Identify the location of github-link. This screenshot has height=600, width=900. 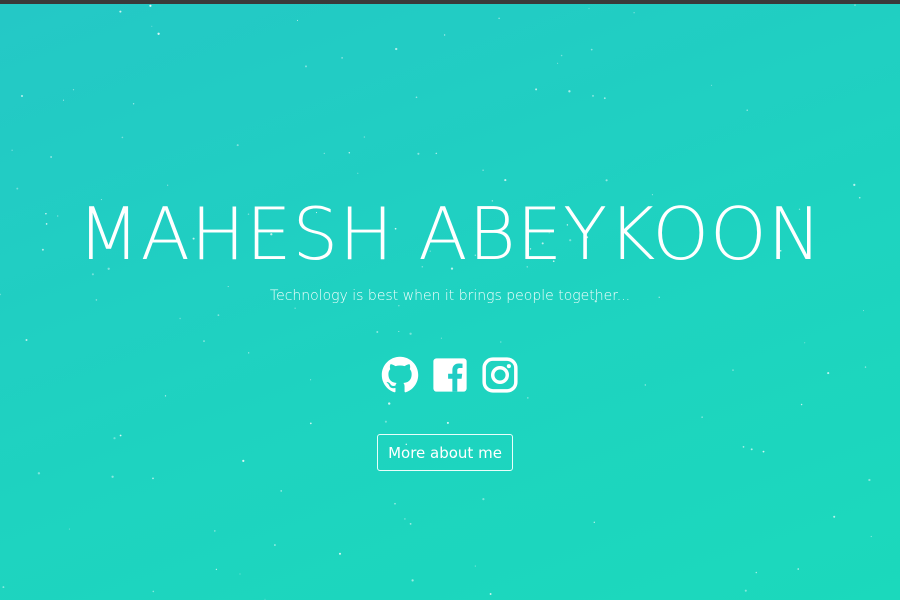
(400, 375).